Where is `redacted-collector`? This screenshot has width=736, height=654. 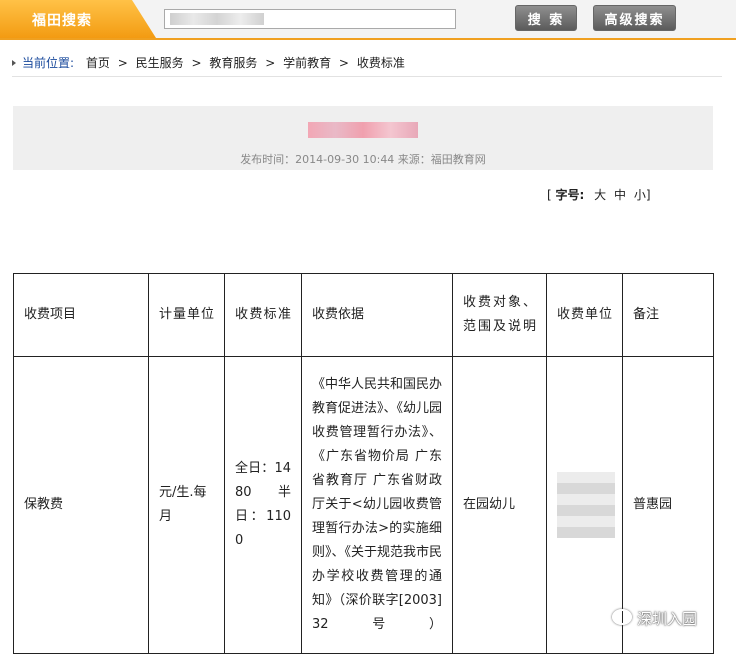 redacted-collector is located at coordinates (586, 505).